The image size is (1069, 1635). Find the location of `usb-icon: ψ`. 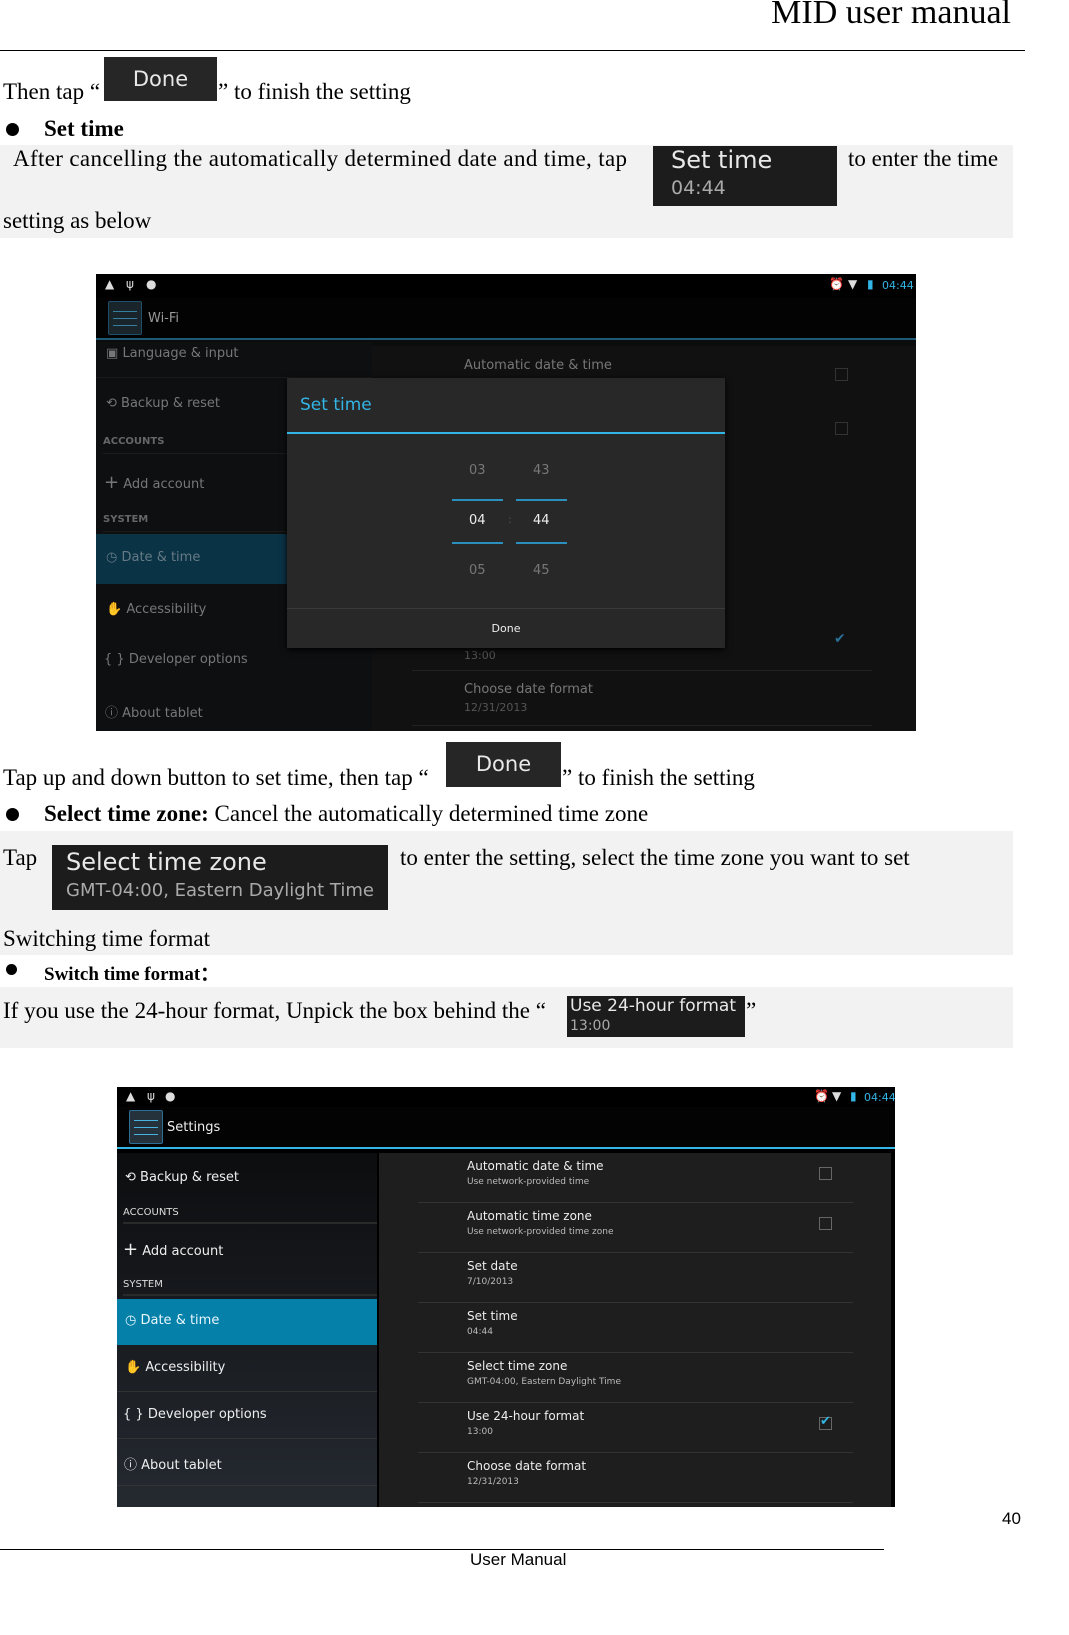

usb-icon: ψ is located at coordinates (130, 284).